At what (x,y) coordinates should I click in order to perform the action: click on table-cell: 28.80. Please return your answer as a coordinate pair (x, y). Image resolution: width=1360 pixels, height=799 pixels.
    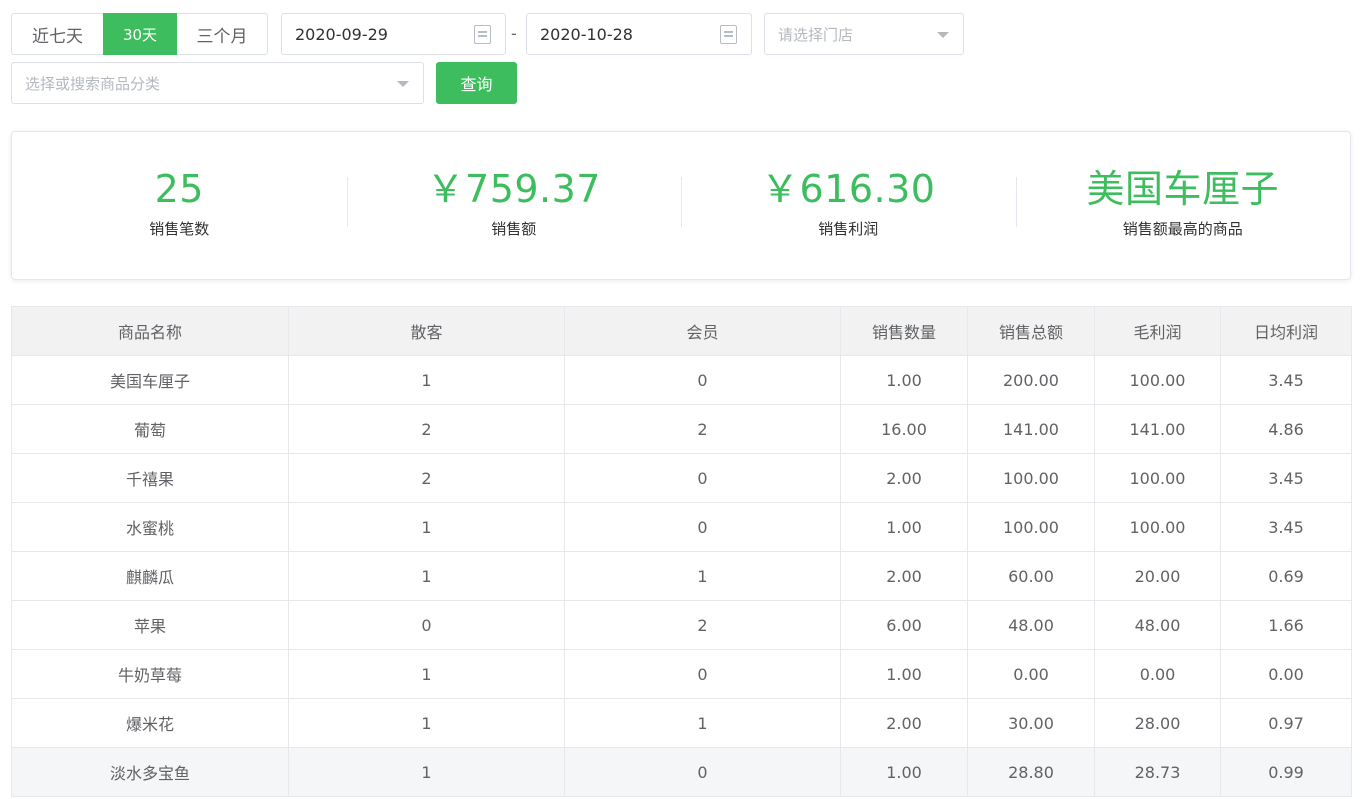
    Looking at the image, I should click on (1031, 772).